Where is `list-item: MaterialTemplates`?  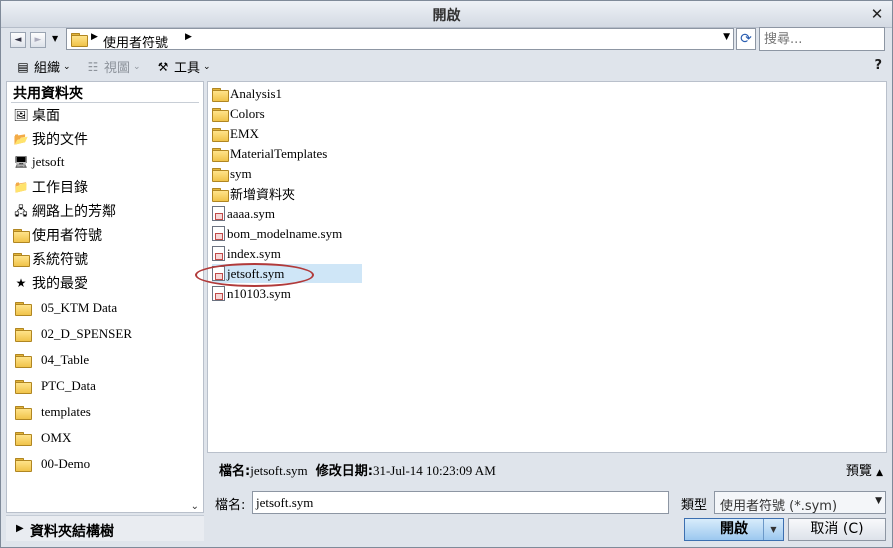
list-item: MaterialTemplates is located at coordinates (269, 153).